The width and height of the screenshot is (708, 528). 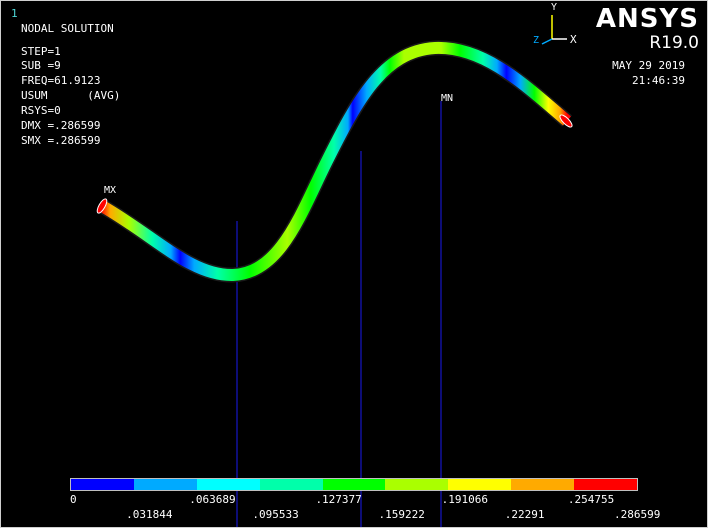 I want to click on legend-label: 0, so click(x=73, y=499).